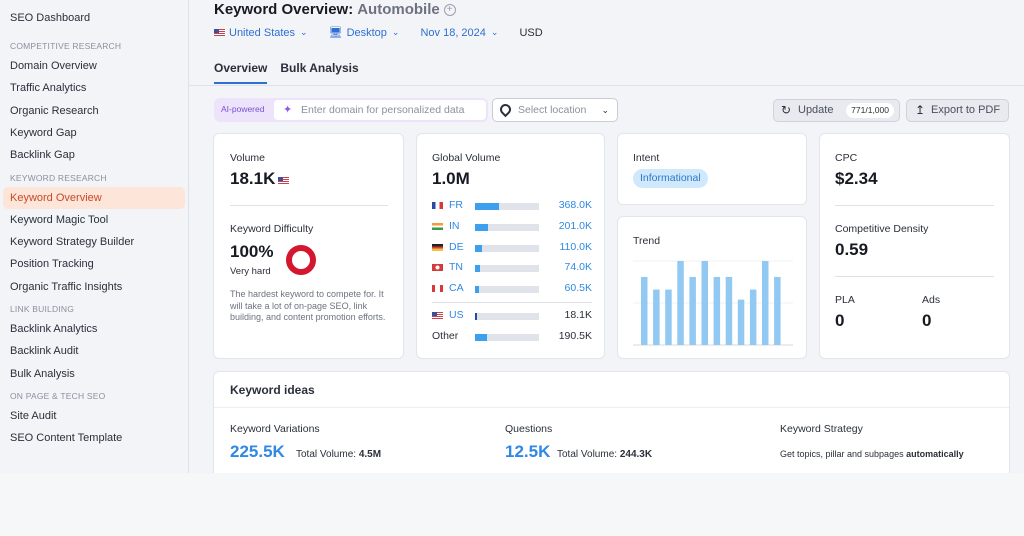  What do you see at coordinates (241, 72) in the screenshot?
I see `tab-overview: Overview` at bounding box center [241, 72].